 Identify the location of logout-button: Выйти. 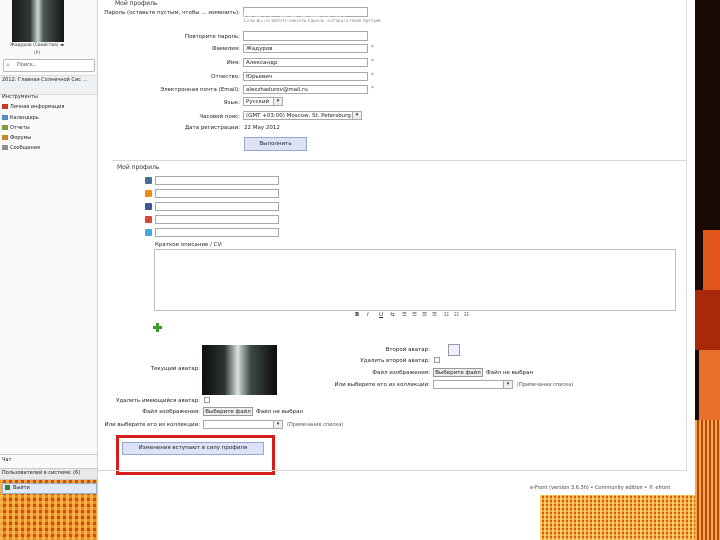
(49, 488).